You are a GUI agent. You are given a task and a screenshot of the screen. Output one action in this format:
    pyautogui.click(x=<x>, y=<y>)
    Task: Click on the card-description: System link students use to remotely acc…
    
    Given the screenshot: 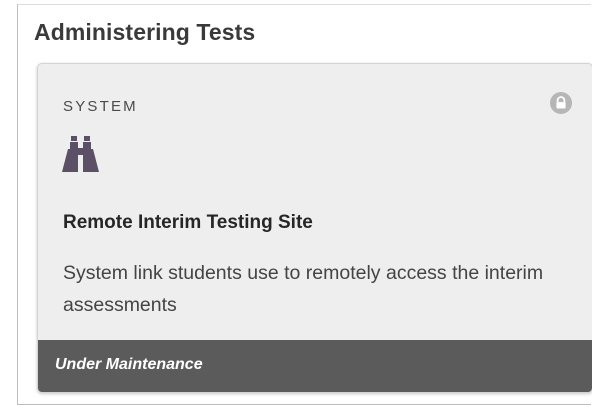 What is the action you would take?
    pyautogui.click(x=303, y=289)
    